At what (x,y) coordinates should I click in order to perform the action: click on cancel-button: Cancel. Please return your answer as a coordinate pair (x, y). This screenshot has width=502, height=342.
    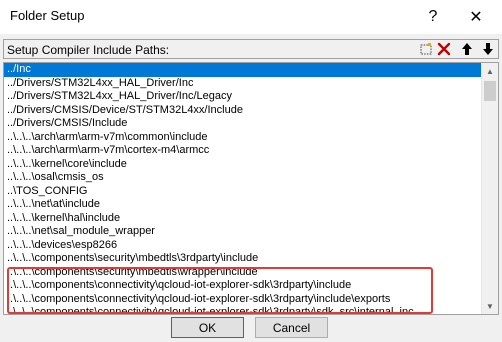
    Looking at the image, I should click on (291, 327).